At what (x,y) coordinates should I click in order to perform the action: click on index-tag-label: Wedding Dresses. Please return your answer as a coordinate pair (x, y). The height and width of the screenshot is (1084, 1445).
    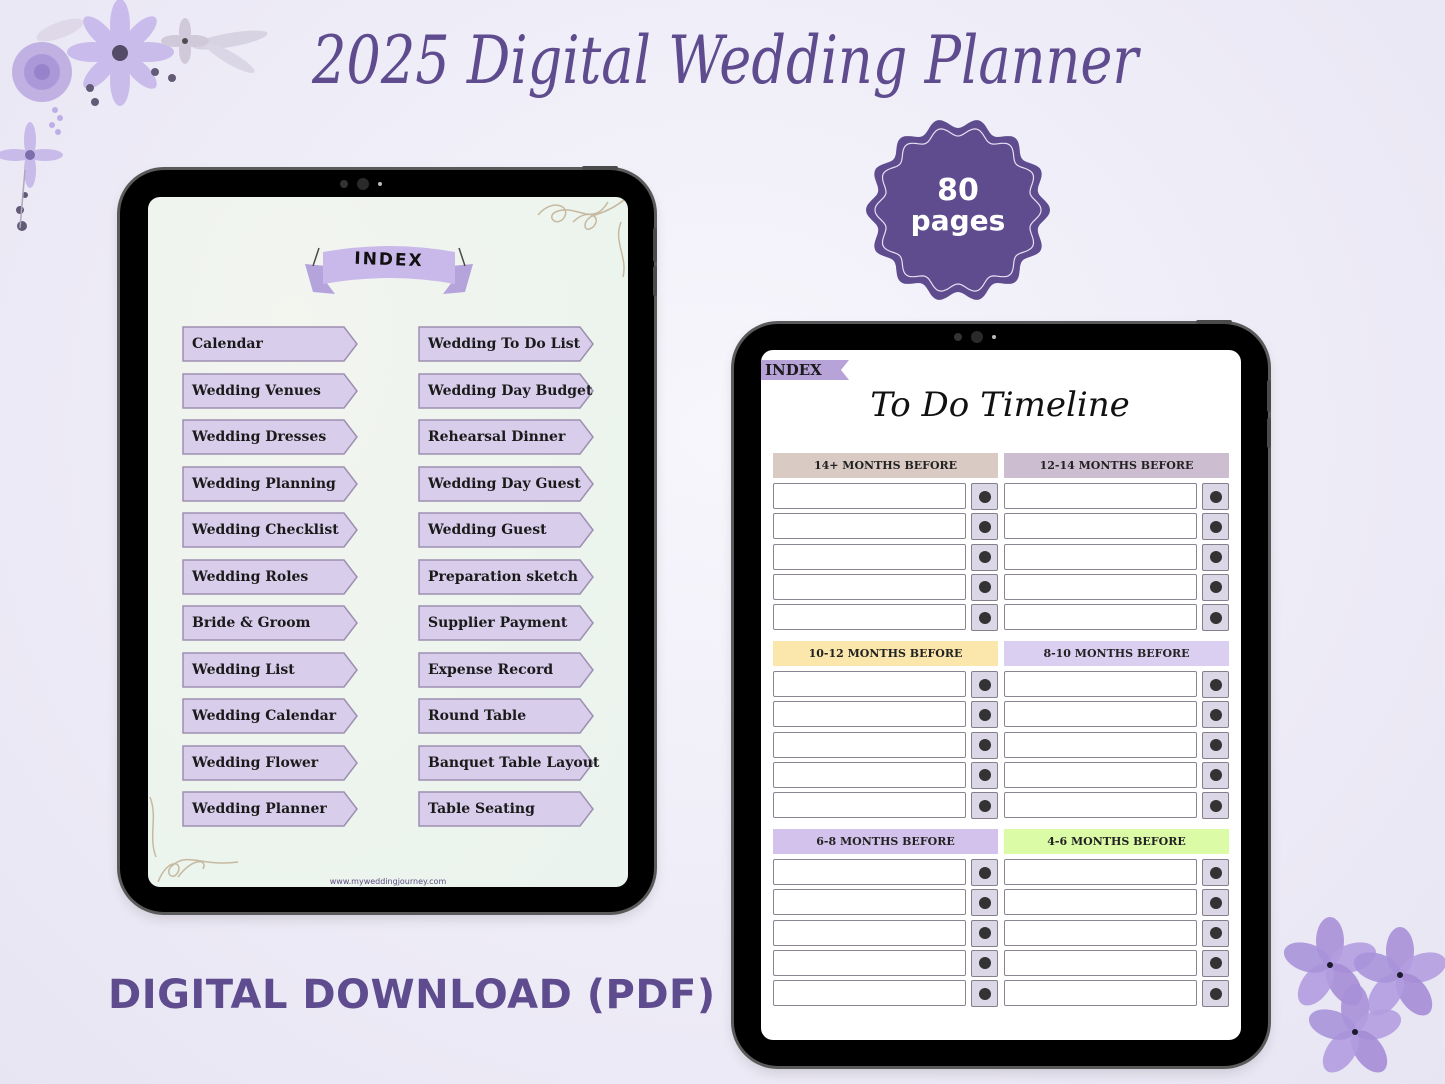
    Looking at the image, I should click on (259, 437).